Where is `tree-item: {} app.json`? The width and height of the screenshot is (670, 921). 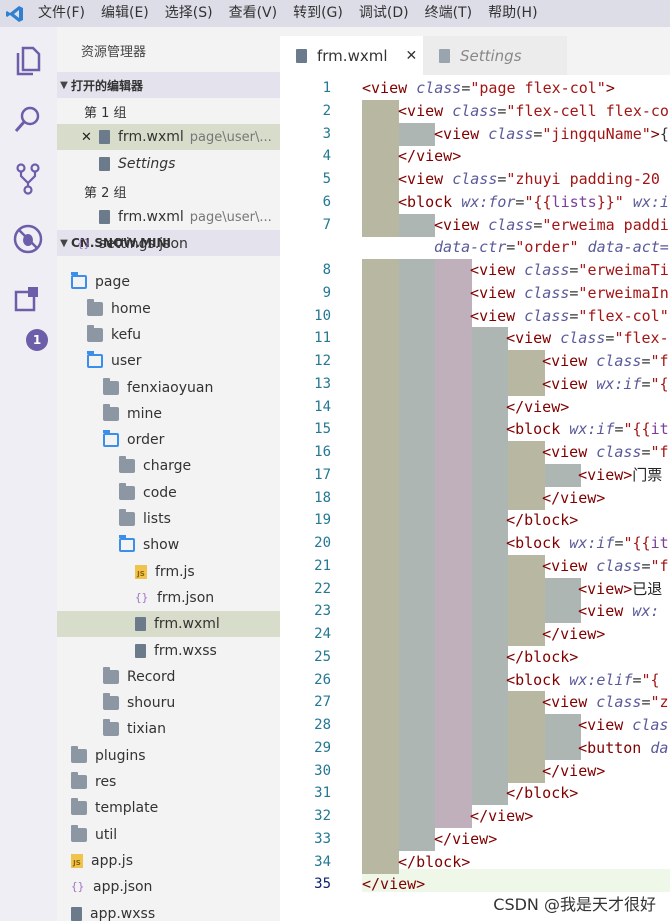 tree-item: {} app.json is located at coordinates (168, 887).